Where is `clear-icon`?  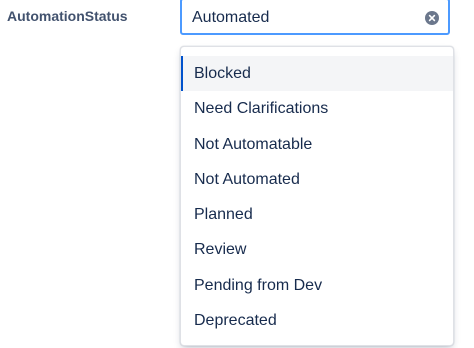 clear-icon is located at coordinates (432, 18).